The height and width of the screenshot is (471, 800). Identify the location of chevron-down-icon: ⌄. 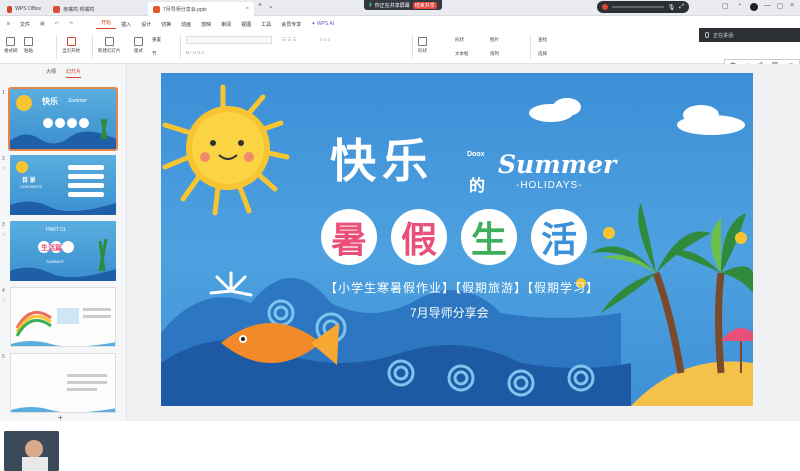
(271, 6).